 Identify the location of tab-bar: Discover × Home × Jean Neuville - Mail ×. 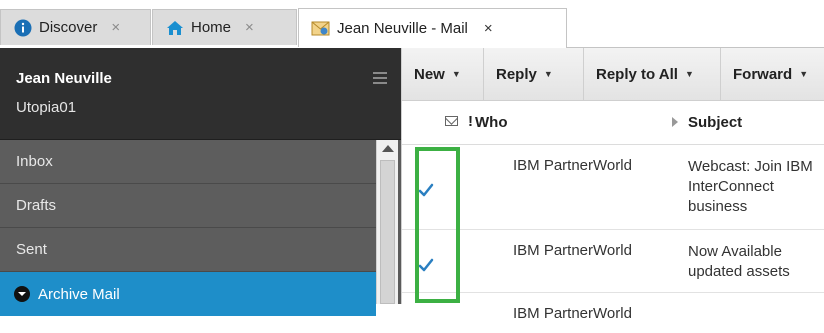
(412, 24).